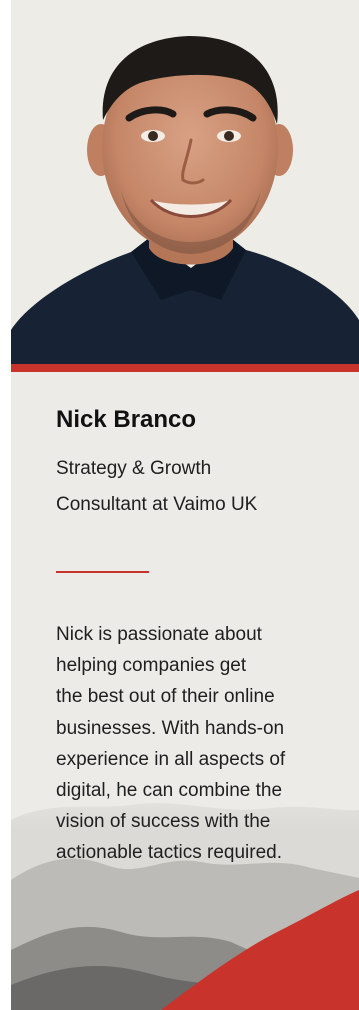 The height and width of the screenshot is (1010, 359). What do you see at coordinates (163, 822) in the screenshot?
I see `bio-line: vision of success with the` at bounding box center [163, 822].